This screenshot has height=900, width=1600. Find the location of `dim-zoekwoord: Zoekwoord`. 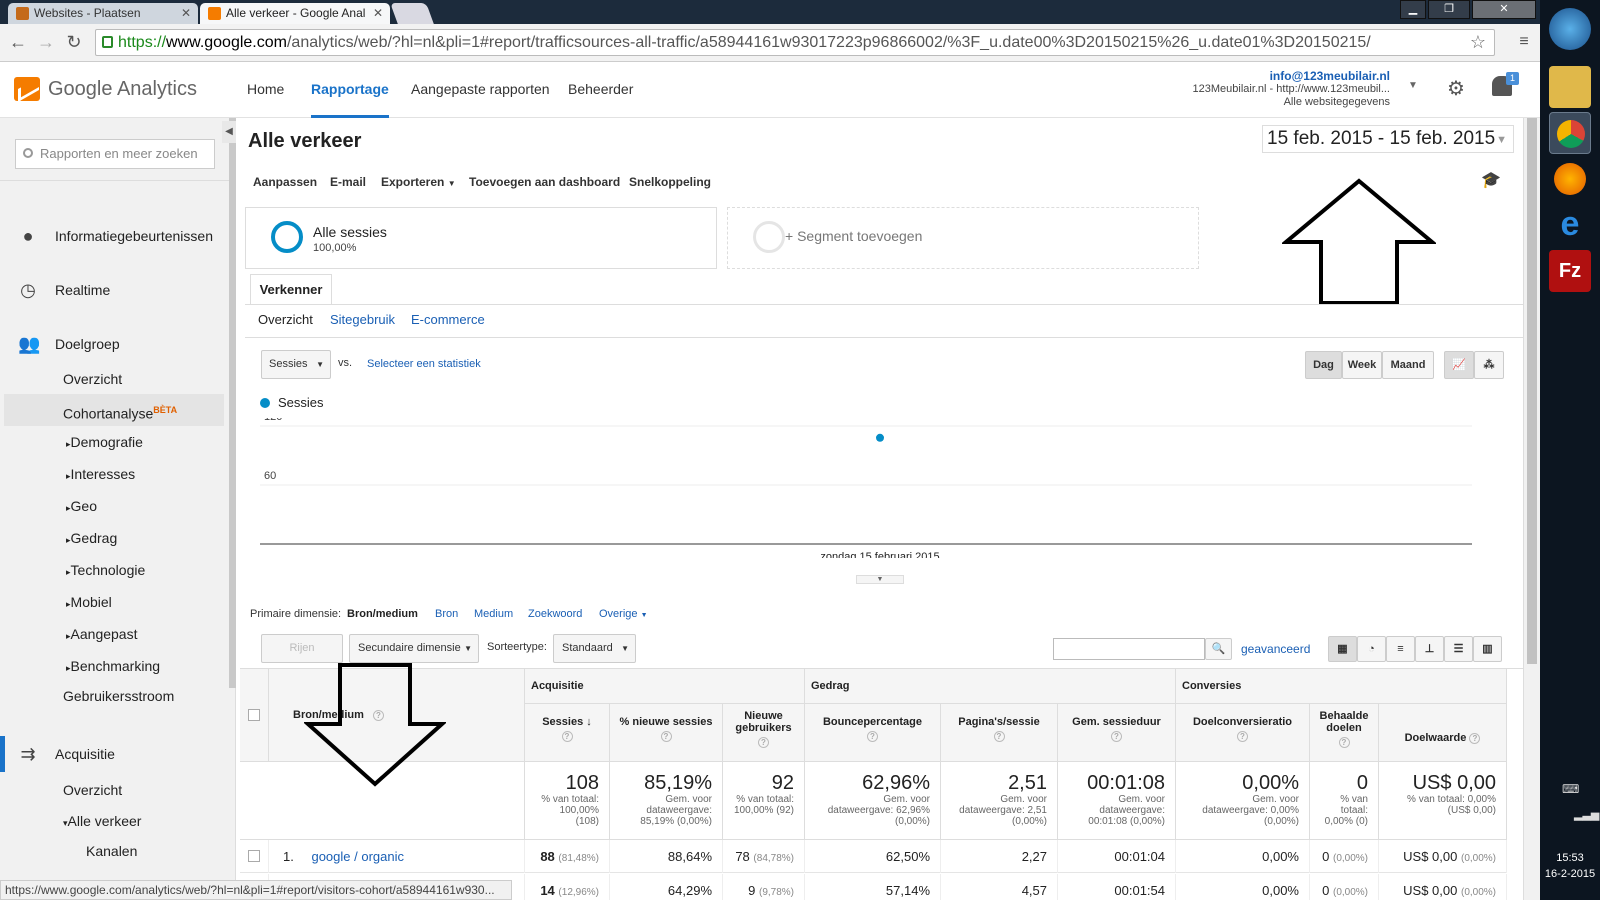

dim-zoekwoord: Zoekwoord is located at coordinates (555, 614).